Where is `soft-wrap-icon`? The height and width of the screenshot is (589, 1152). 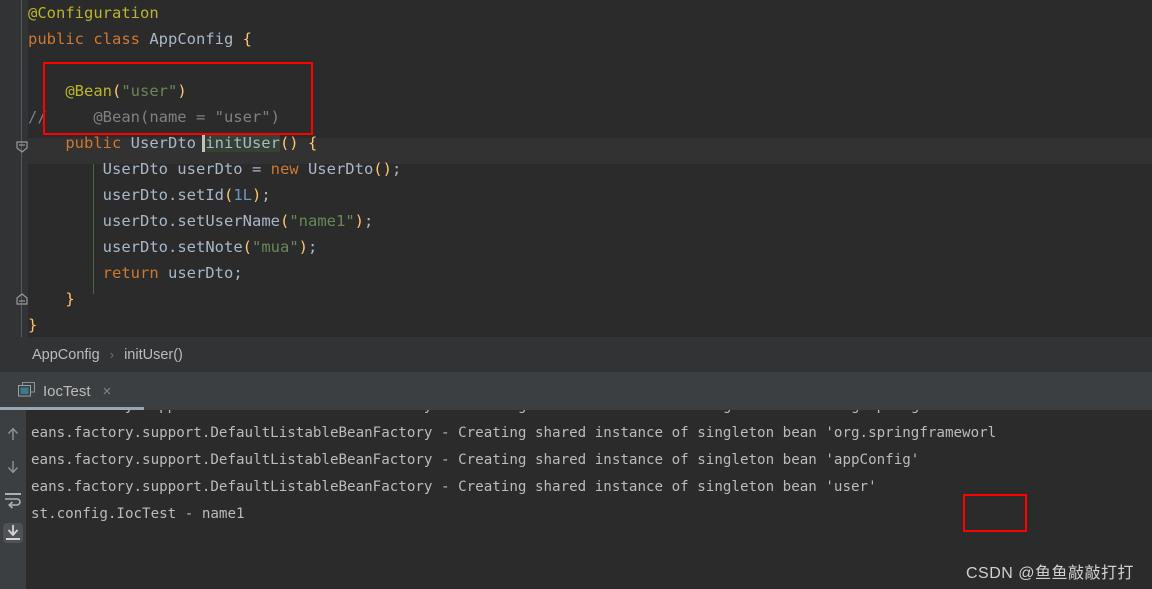
soft-wrap-icon is located at coordinates (13, 500).